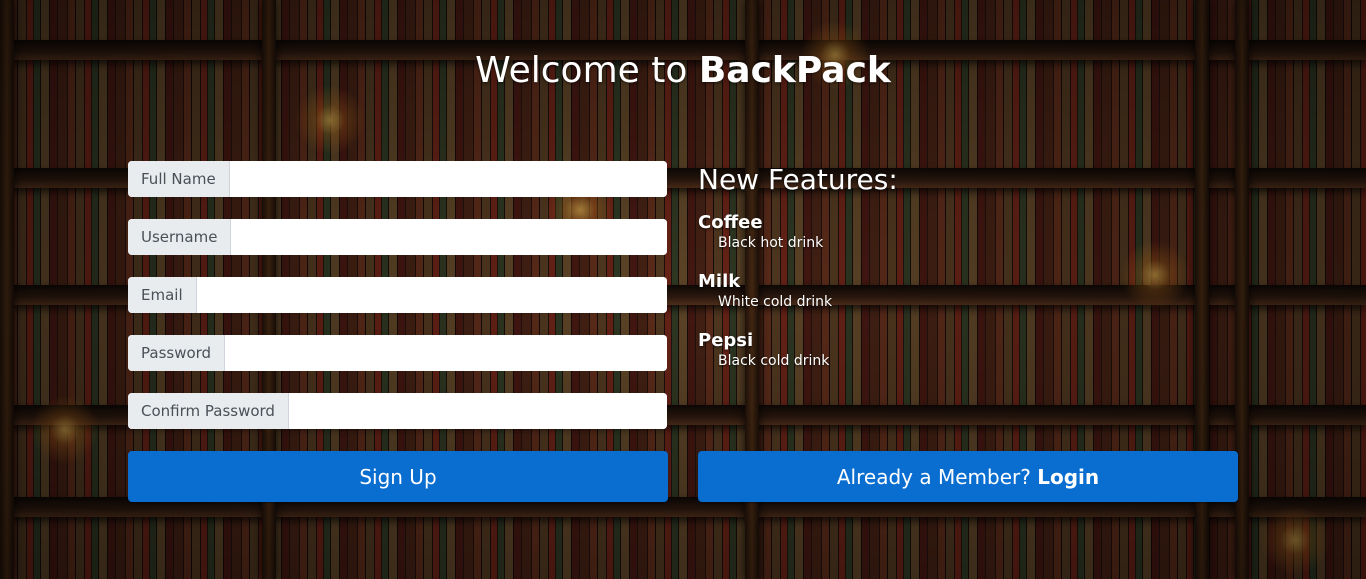 The image size is (1366, 579). I want to click on sign-up-button: Sign Up, so click(398, 476).